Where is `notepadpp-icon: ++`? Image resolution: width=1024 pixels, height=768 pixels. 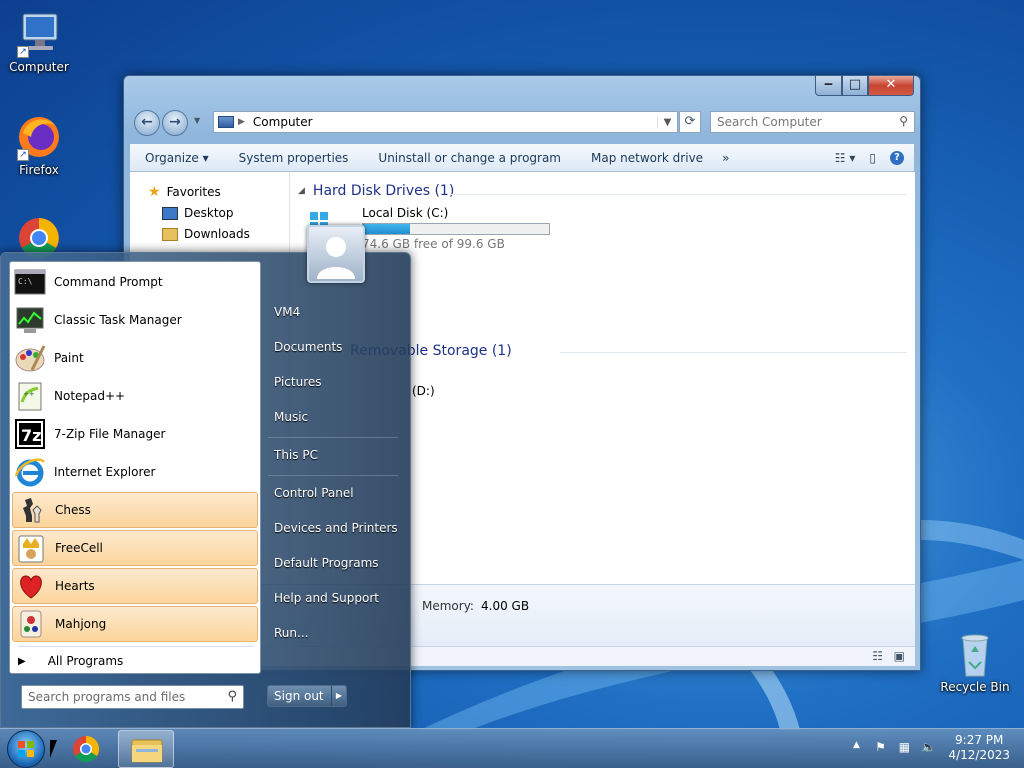
notepadpp-icon: ++ is located at coordinates (30, 396).